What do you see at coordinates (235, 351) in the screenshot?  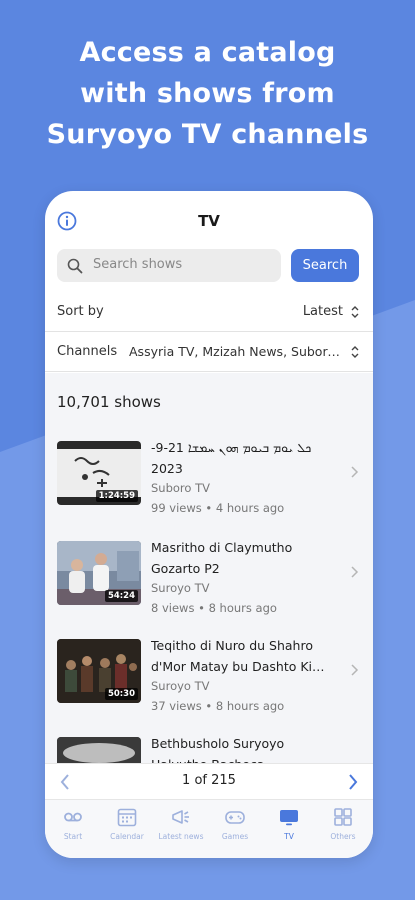 I see `channels-value: Assyria TV, Mzizah News, Suboro TV` at bounding box center [235, 351].